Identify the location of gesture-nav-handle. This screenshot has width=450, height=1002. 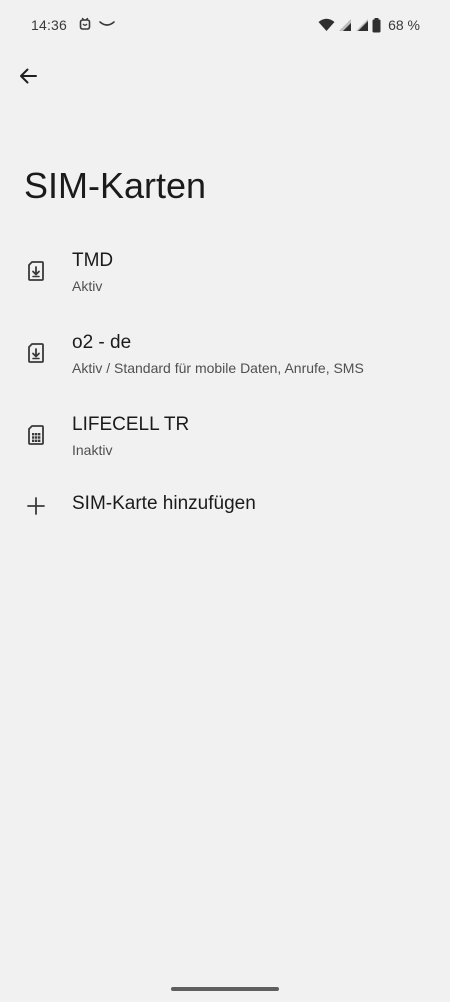
(225, 989).